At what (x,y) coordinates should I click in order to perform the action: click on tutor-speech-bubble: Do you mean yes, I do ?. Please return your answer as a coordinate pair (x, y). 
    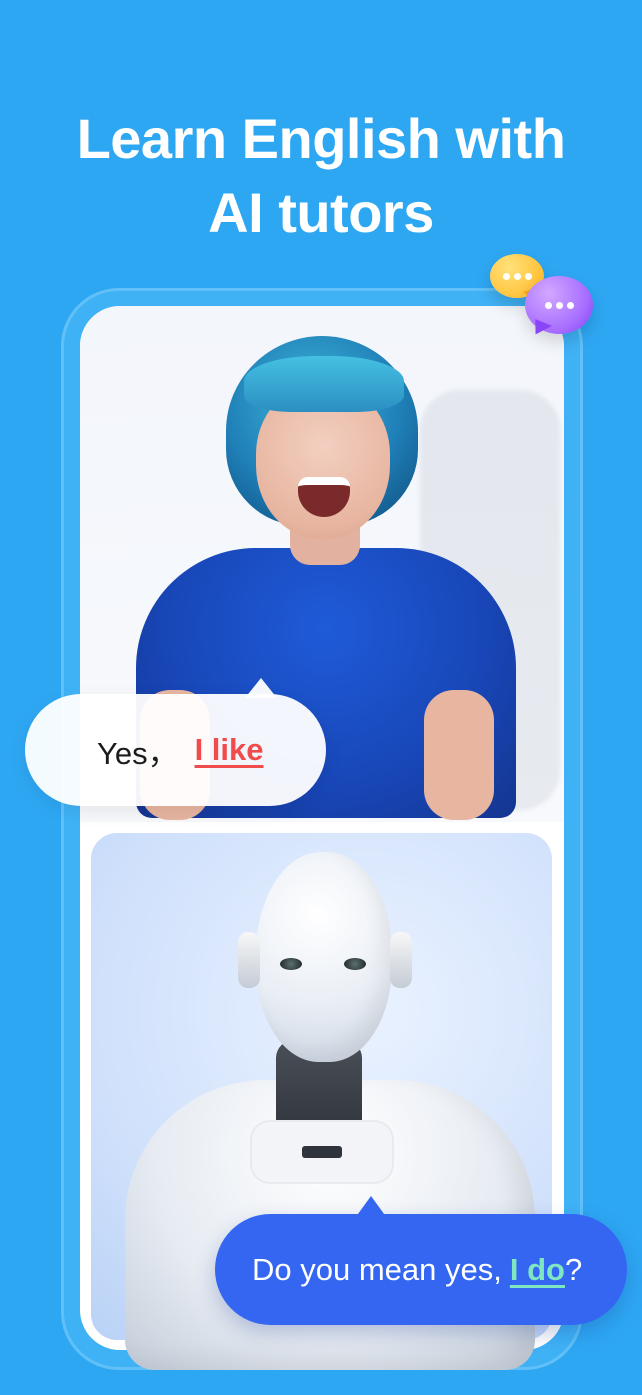
    Looking at the image, I should click on (421, 1260).